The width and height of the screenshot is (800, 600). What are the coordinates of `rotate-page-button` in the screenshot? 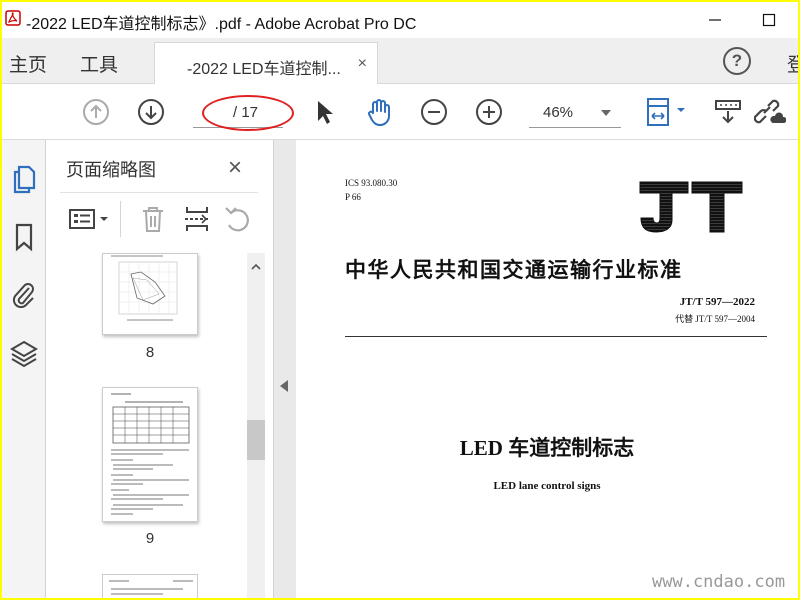 It's located at (237, 219).